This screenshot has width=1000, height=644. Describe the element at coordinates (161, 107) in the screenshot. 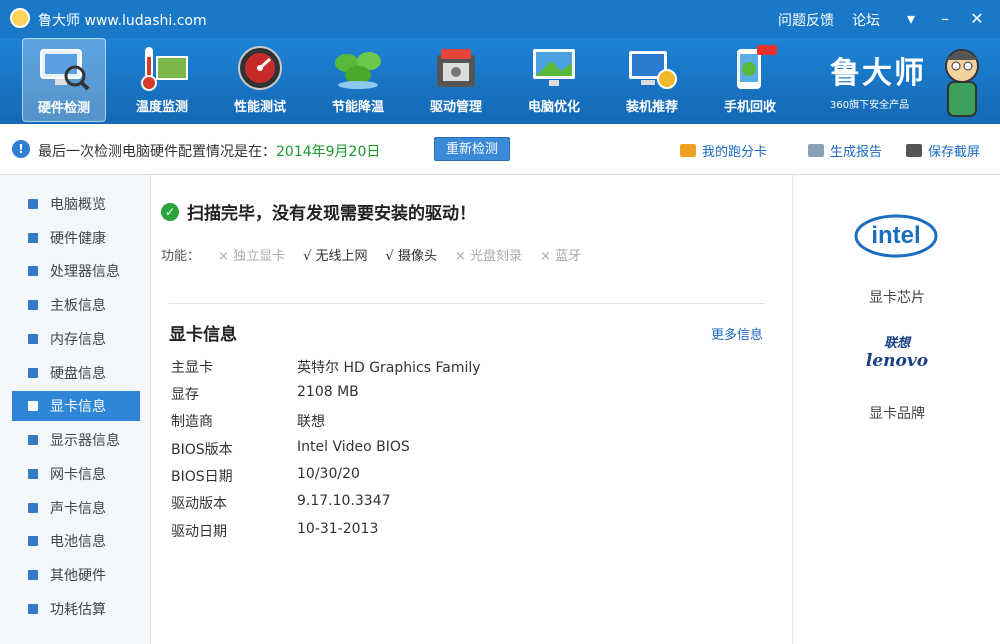

I see `tool-label: 温度监测` at that location.